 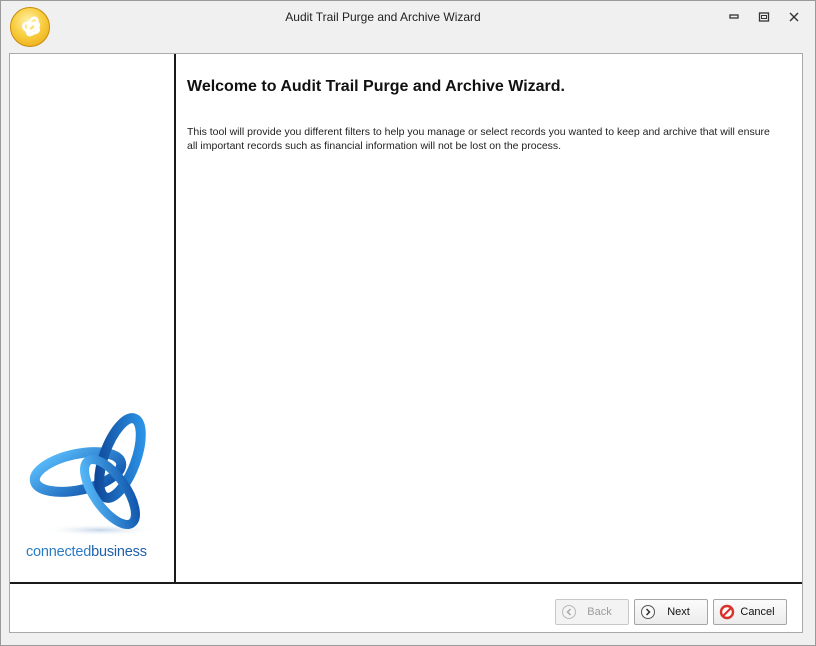 I want to click on connected-business-logo-icon, so click(x=93, y=474).